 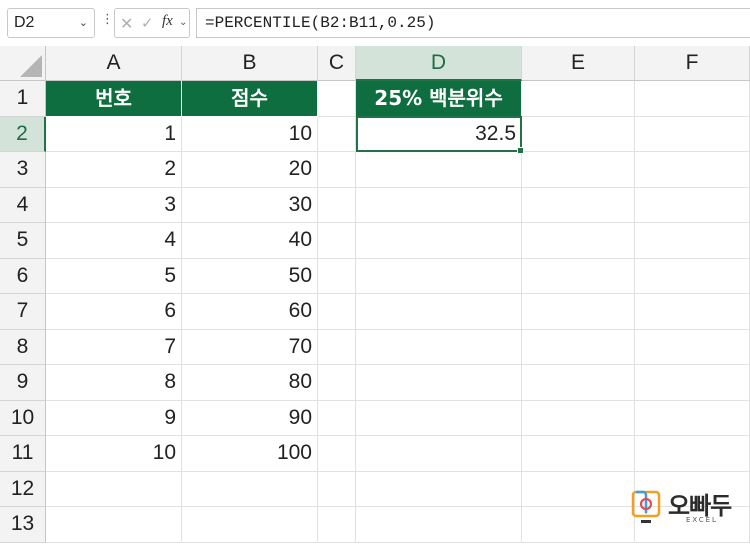 What do you see at coordinates (439, 525) in the screenshot?
I see `cell-d13` at bounding box center [439, 525].